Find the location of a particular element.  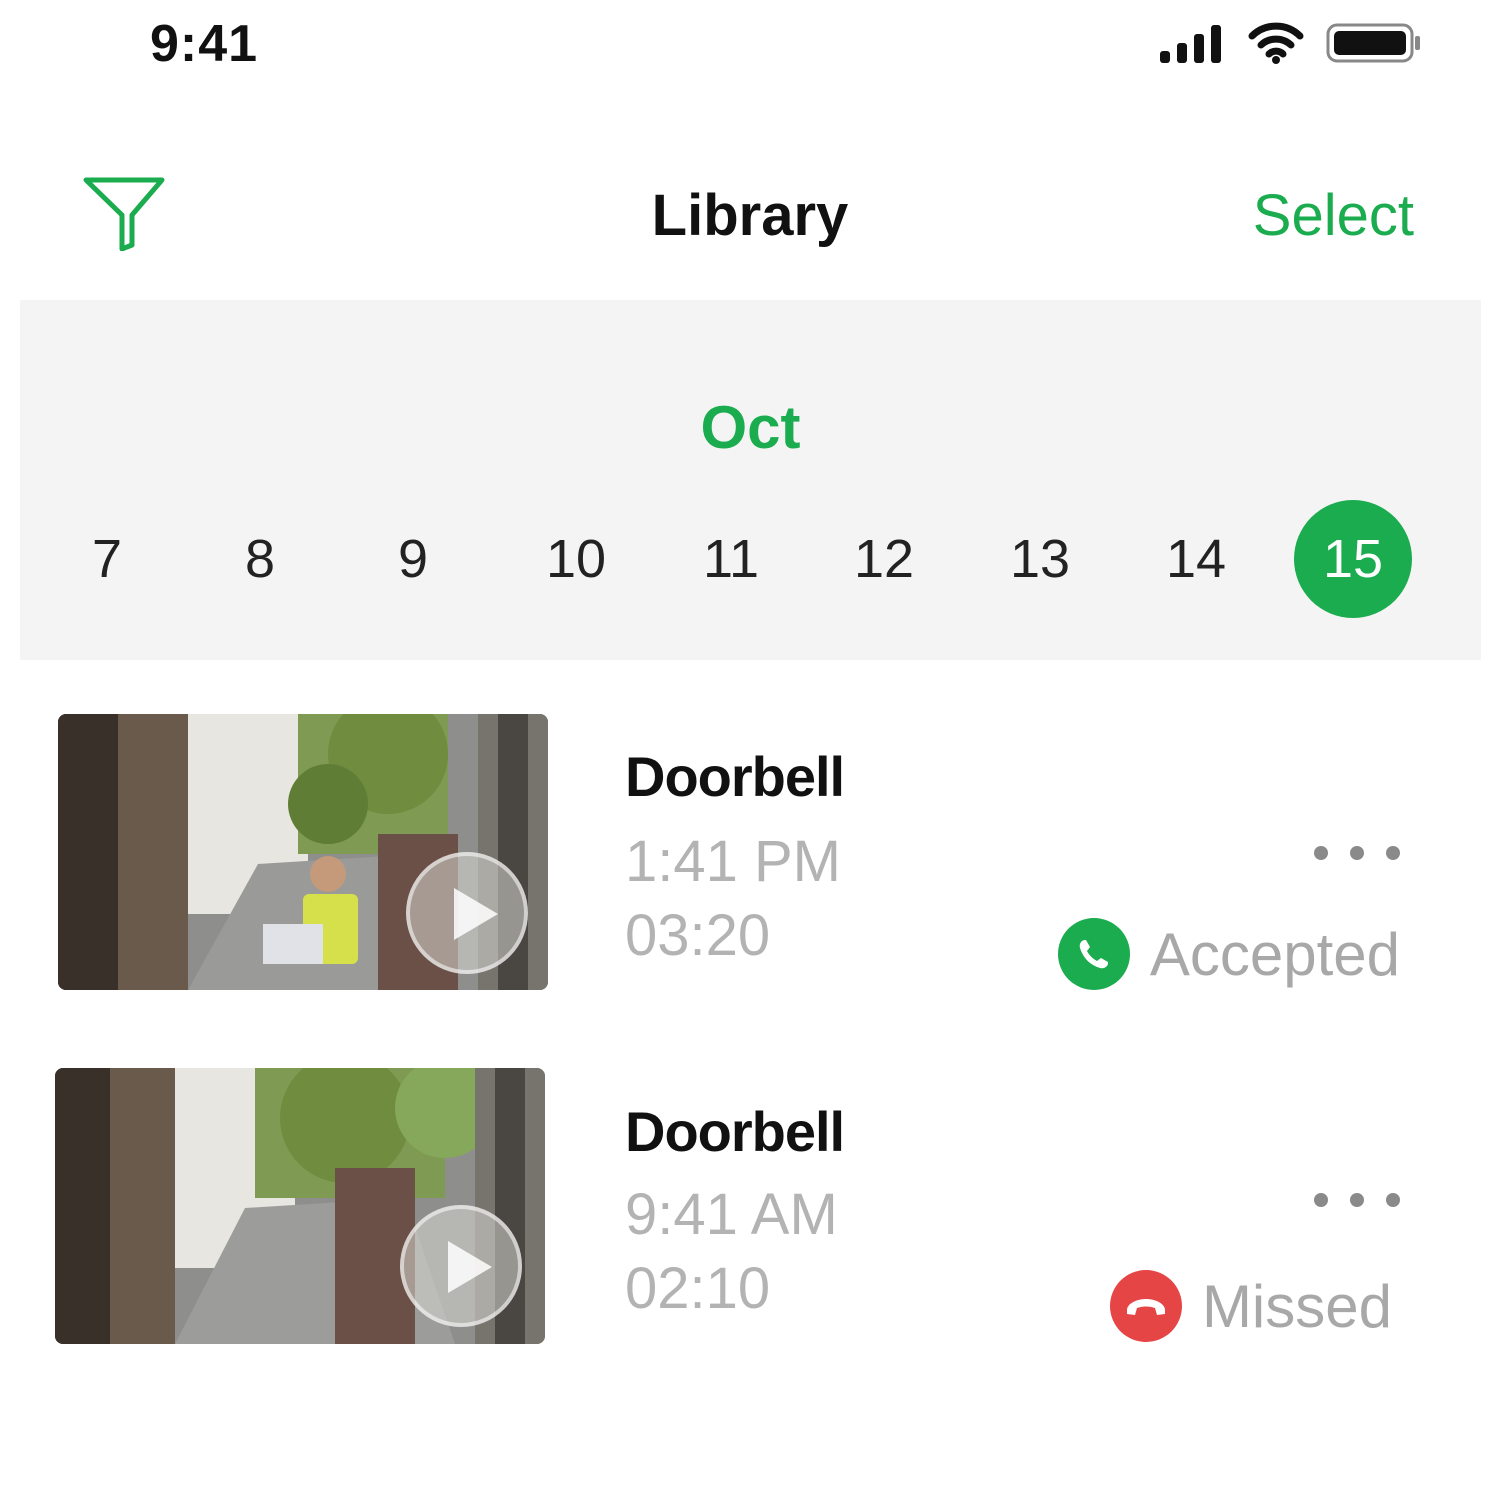

battery-icon is located at coordinates (1373, 43).